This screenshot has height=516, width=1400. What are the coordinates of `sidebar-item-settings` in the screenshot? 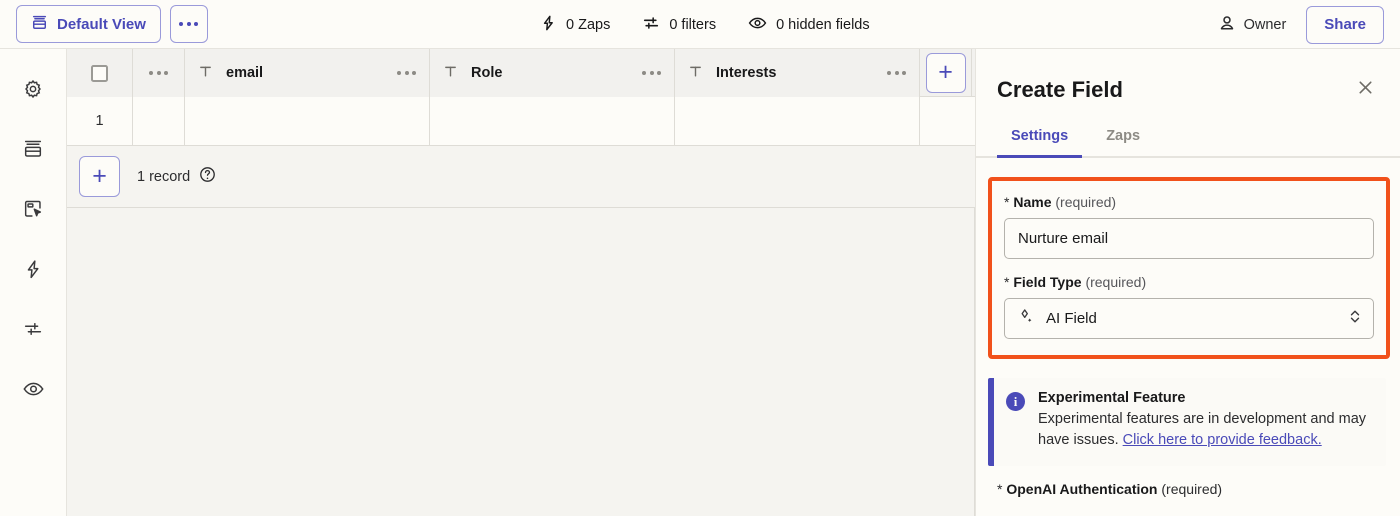 It's located at (33, 91).